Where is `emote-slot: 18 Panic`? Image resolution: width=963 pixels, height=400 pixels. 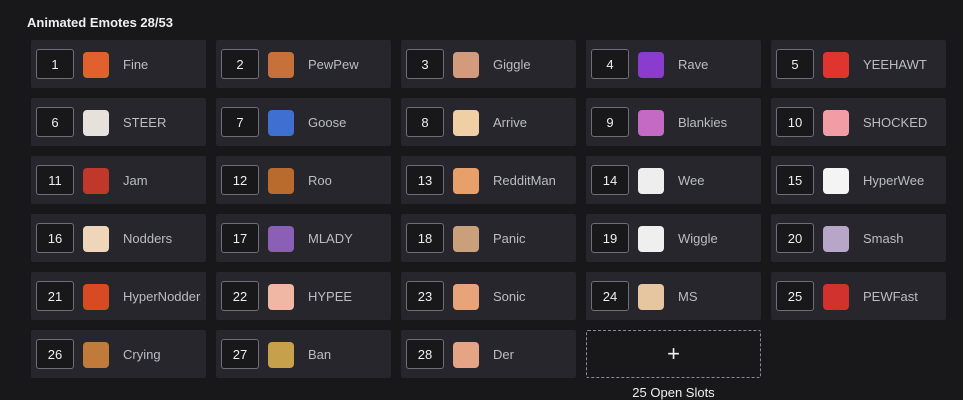
emote-slot: 18 Panic is located at coordinates (488, 238).